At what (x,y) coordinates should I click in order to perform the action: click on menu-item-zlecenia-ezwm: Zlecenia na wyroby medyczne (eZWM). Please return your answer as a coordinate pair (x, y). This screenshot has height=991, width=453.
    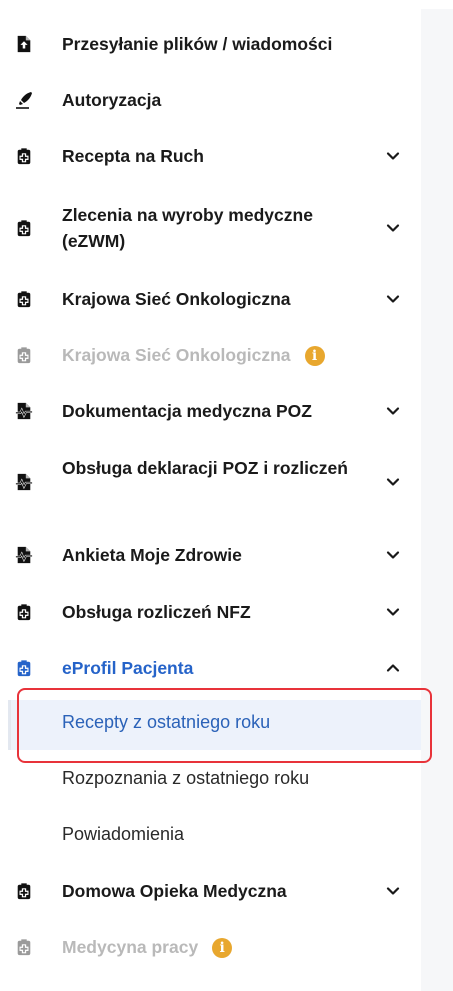
    Looking at the image, I should click on (210, 228).